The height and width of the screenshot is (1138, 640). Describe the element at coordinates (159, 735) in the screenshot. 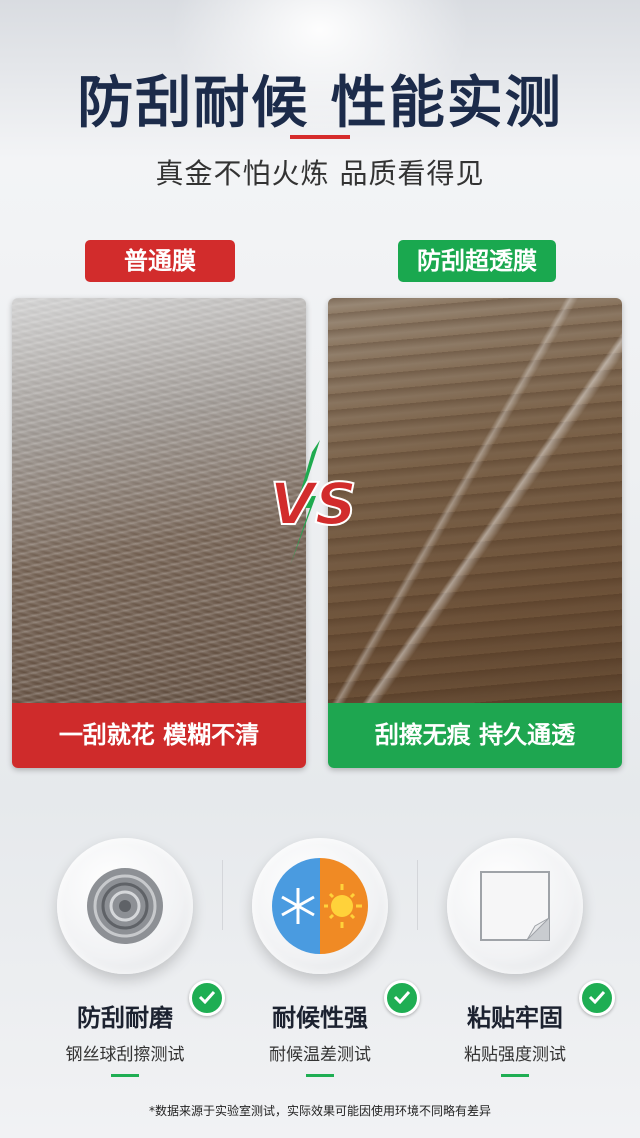

I see `ordinary-film-caption: 一刮就花 模糊不清` at that location.